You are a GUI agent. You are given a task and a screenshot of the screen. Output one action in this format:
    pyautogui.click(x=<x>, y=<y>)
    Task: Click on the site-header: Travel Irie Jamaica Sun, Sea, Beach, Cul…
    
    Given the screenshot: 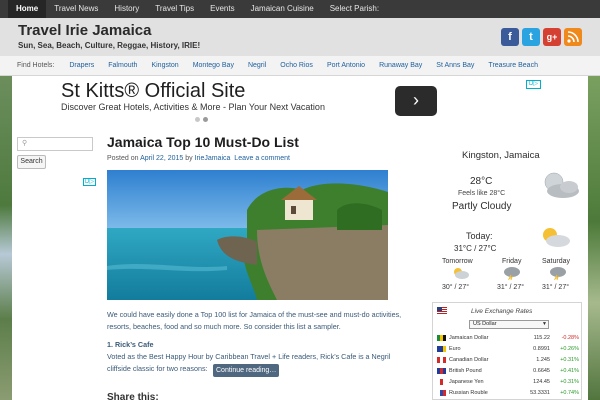 What is the action you would take?
    pyautogui.click(x=300, y=37)
    